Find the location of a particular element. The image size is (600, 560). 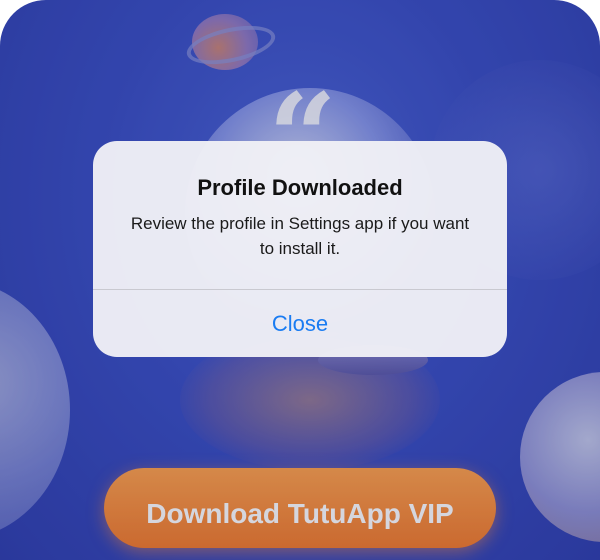

close-button: Close is located at coordinates (300, 323).